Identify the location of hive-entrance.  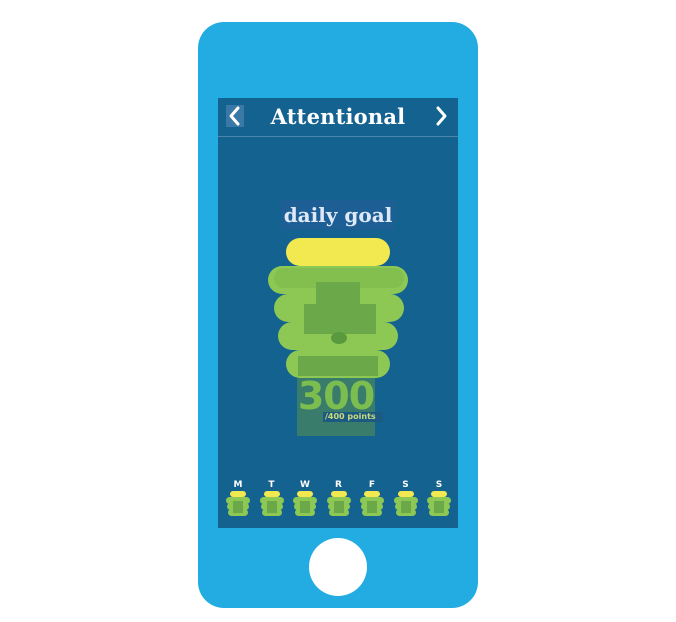
(339, 338).